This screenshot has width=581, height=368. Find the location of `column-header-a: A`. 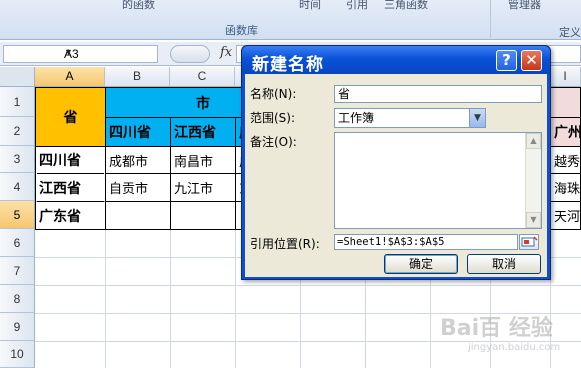

column-header-a: A is located at coordinates (70, 77).